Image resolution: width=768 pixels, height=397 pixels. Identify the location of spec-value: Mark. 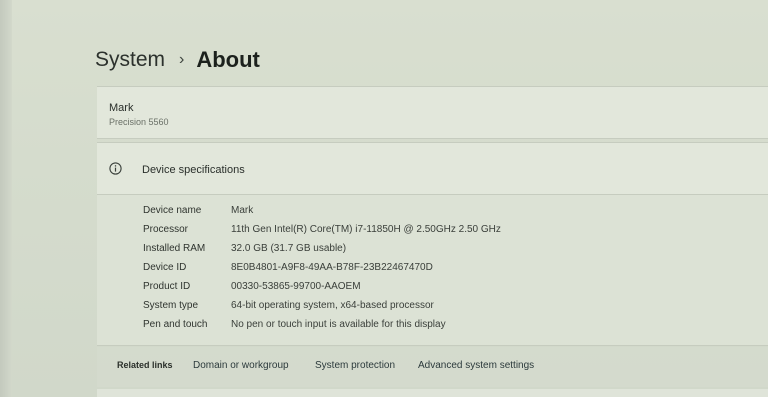
(242, 210).